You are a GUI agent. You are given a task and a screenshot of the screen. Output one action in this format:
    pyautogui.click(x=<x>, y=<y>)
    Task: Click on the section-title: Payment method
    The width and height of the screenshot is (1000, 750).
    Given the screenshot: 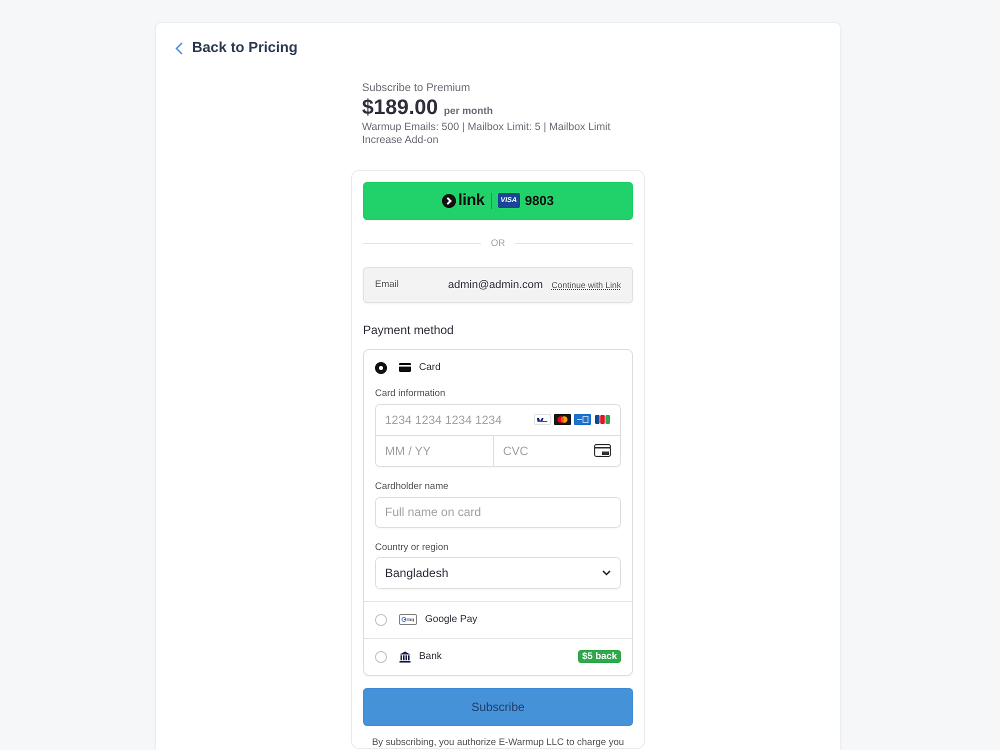 What is the action you would take?
    pyautogui.click(x=409, y=329)
    